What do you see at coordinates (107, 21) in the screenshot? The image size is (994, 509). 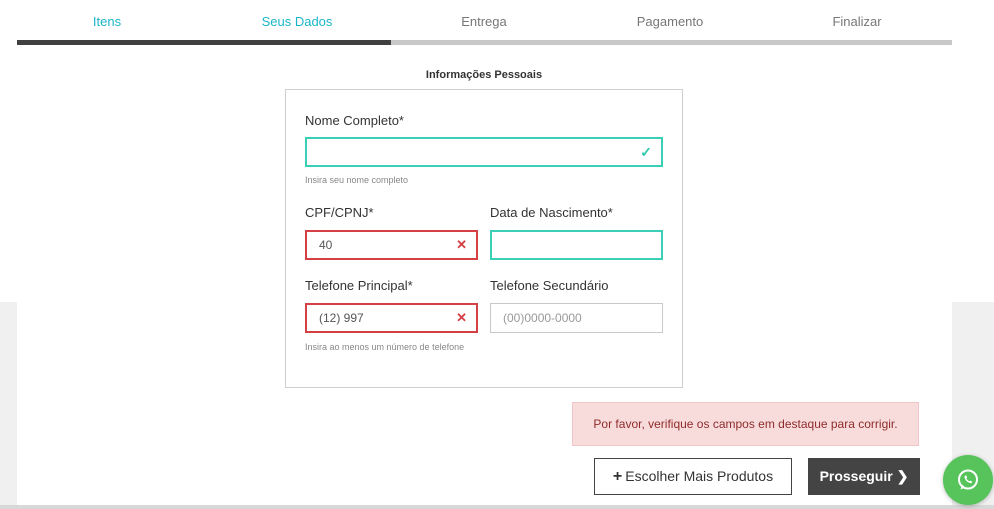 I see `step-itens: Itens` at bounding box center [107, 21].